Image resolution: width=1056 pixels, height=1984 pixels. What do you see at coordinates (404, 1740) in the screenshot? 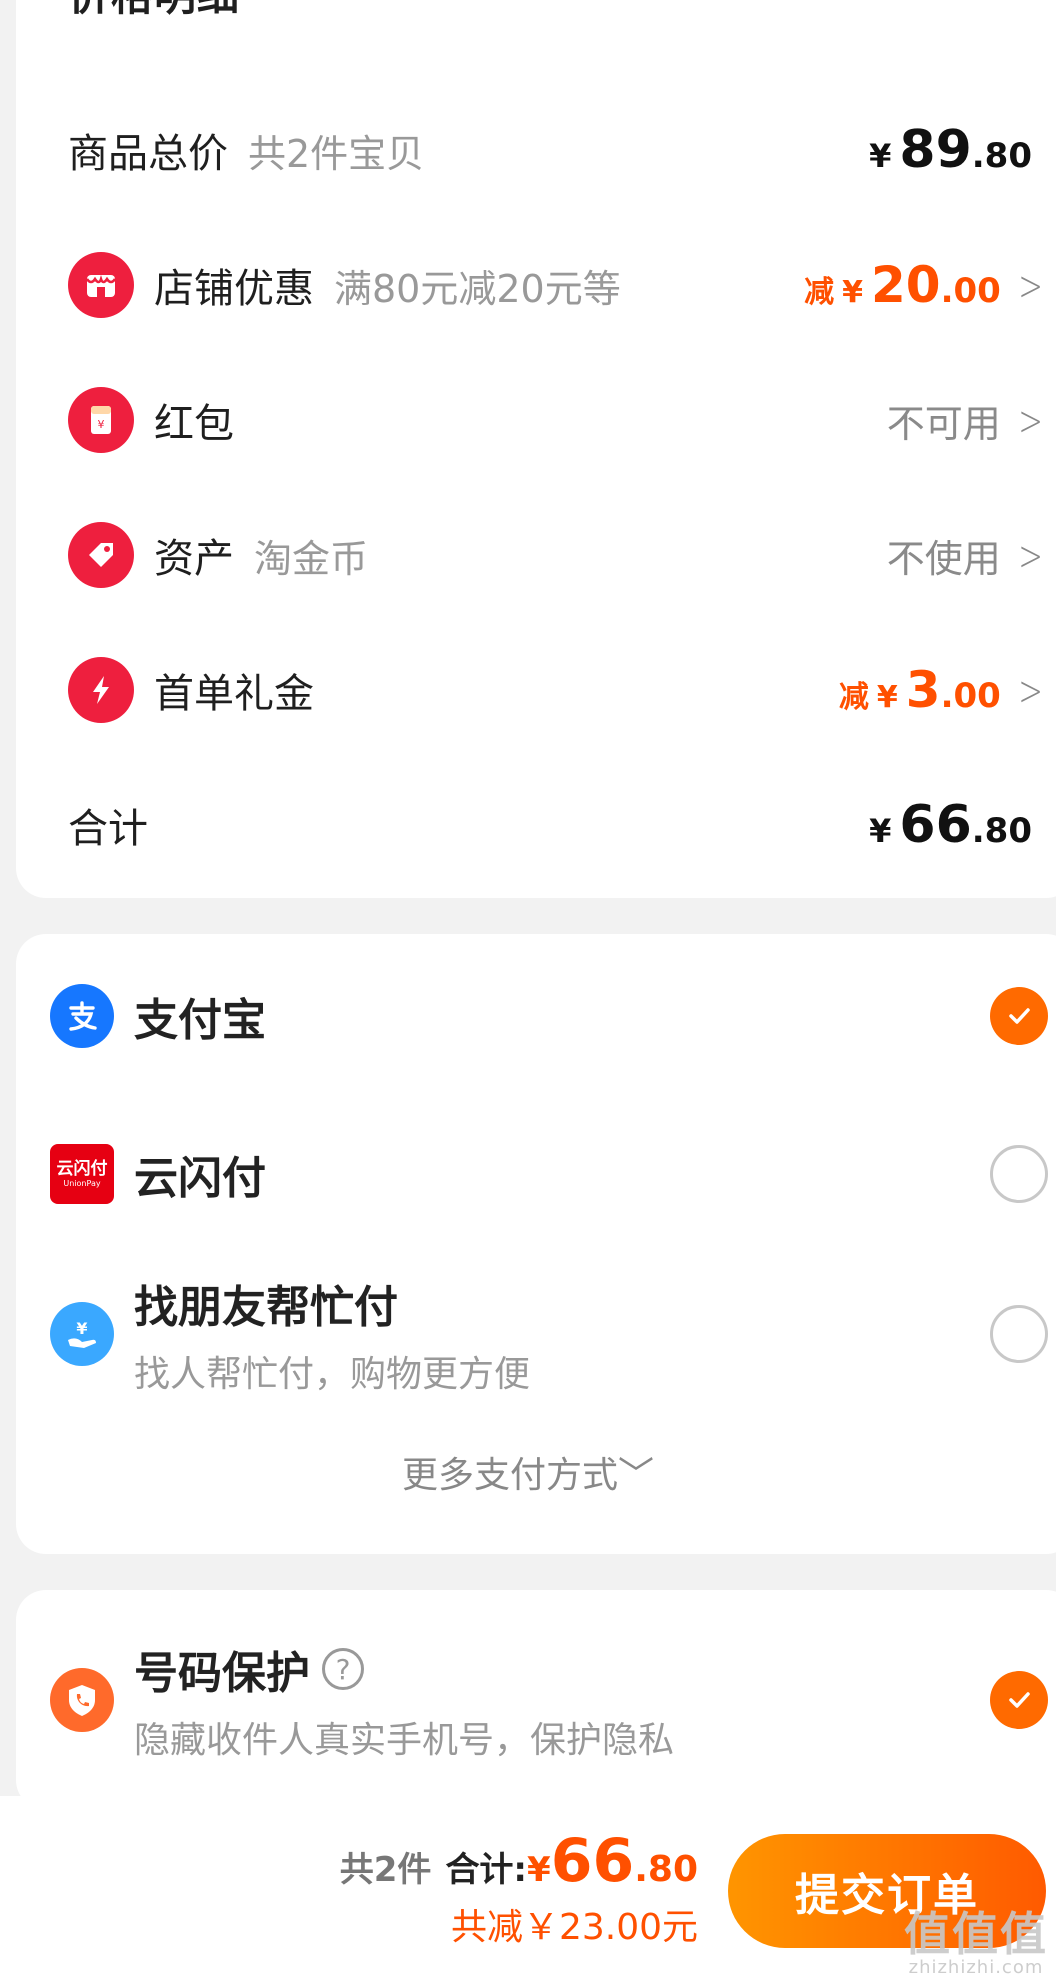
I see `number-protection-desc: 隐藏收件人真实手机号，保护隐私` at bounding box center [404, 1740].